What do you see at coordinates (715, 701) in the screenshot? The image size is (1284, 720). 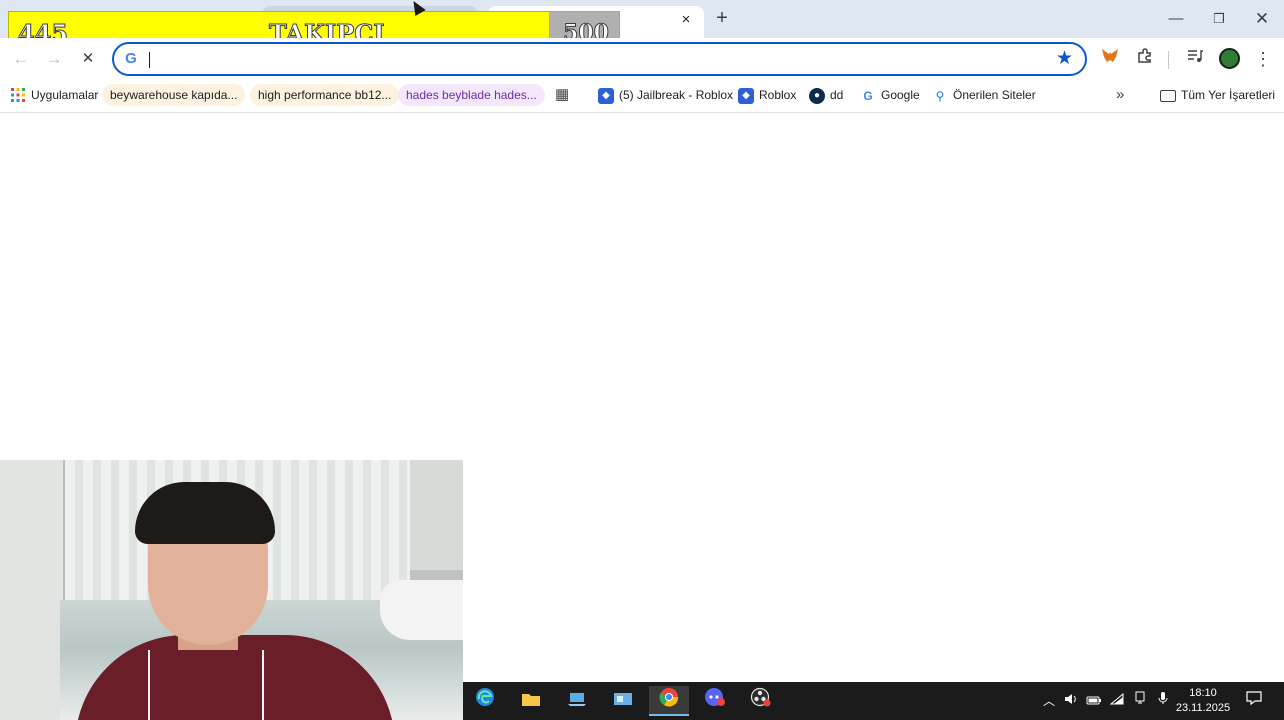 I see `discord-taskbar-icon` at bounding box center [715, 701].